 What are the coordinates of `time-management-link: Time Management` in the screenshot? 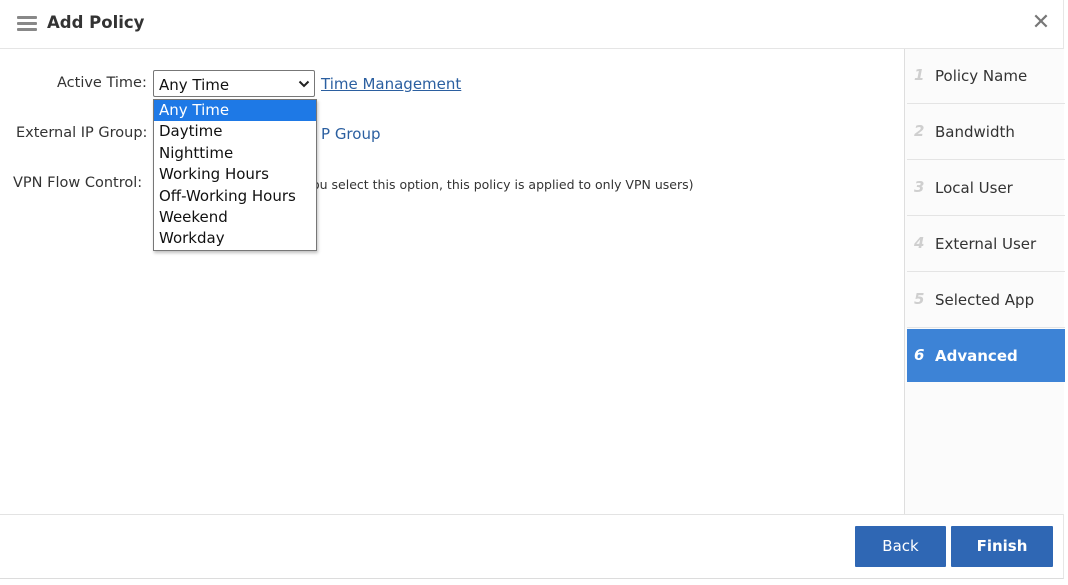 It's located at (391, 84).